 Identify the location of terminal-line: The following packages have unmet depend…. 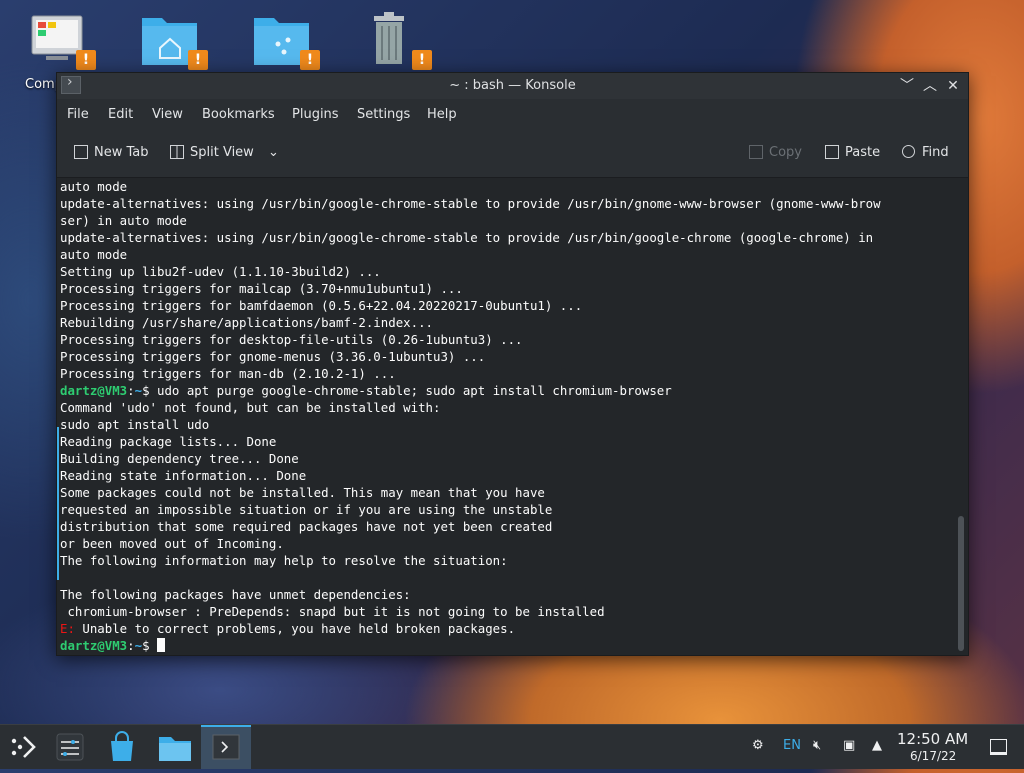
(235, 594).